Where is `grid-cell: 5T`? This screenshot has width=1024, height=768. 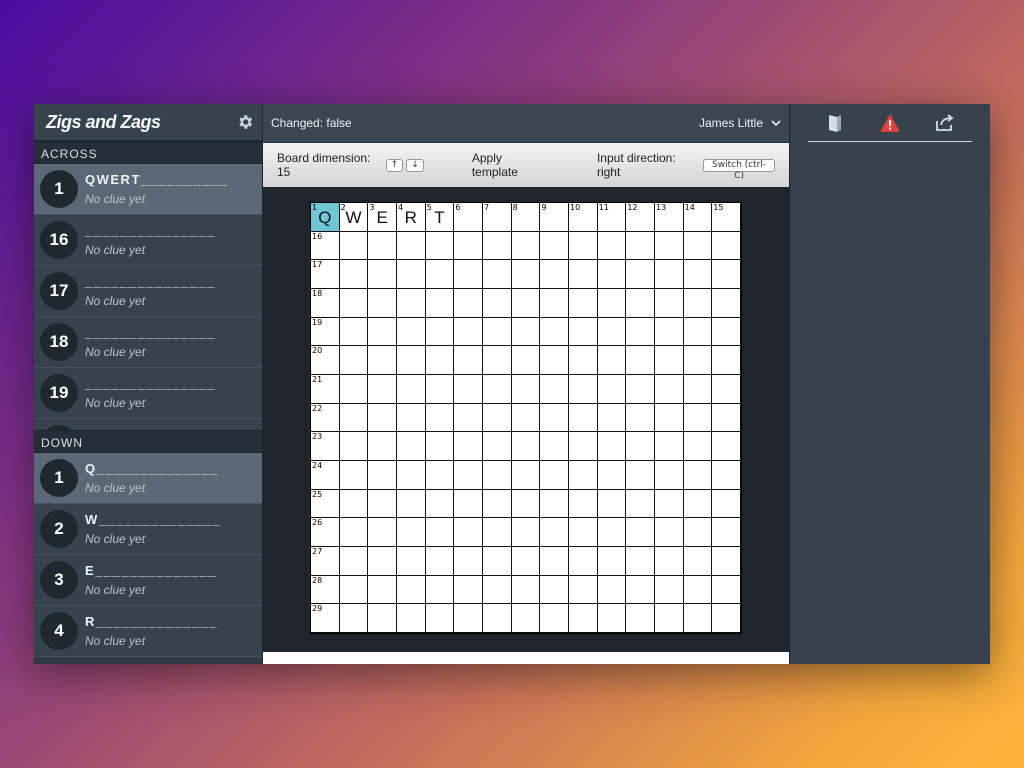 grid-cell: 5T is located at coordinates (440, 217).